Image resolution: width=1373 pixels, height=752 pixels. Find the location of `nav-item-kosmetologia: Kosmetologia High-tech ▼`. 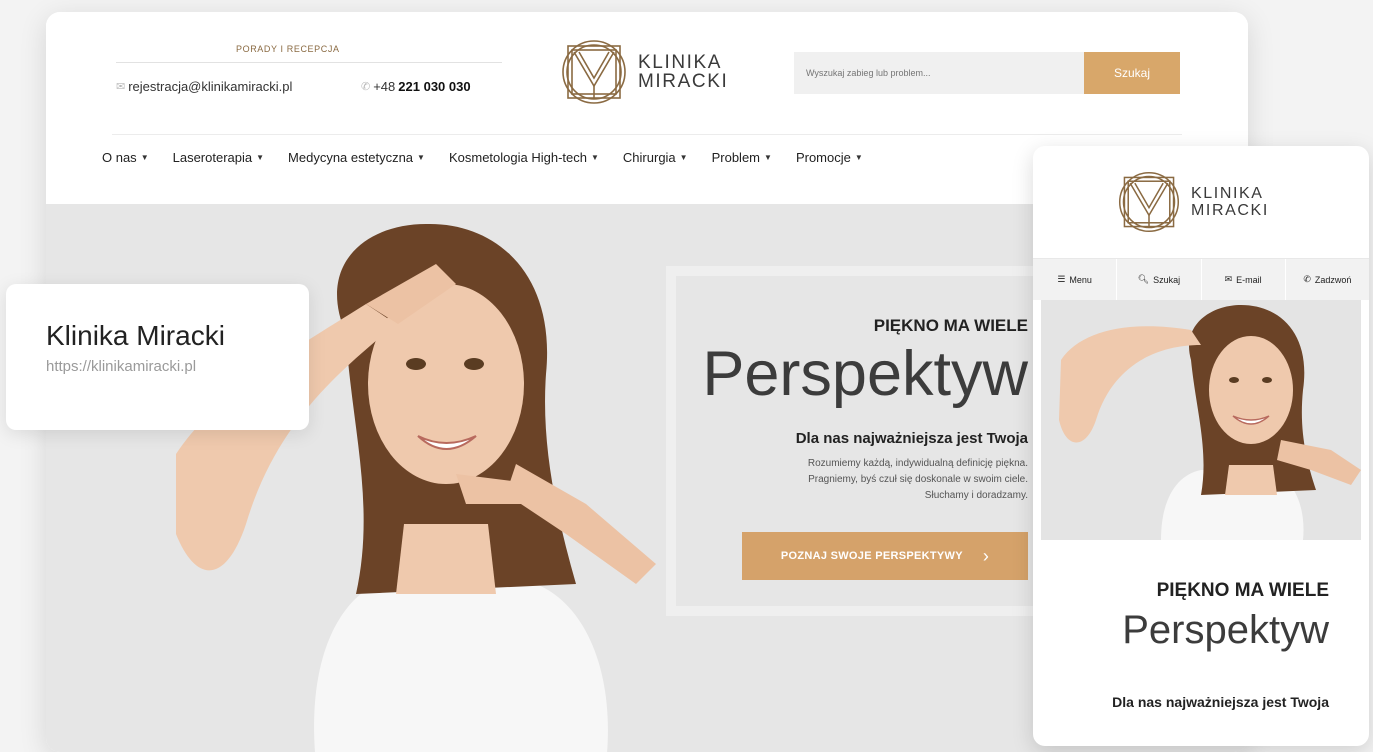

nav-item-kosmetologia: Kosmetologia High-tech ▼ is located at coordinates (524, 157).